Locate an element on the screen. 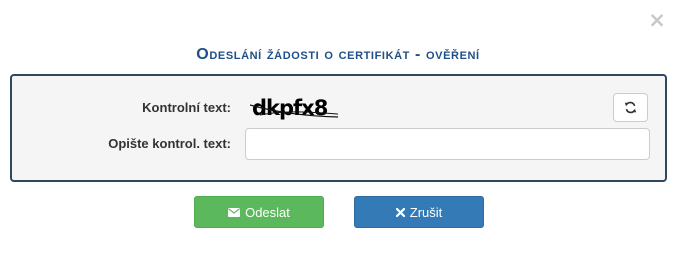 This screenshot has height=258, width=680. captcha-input is located at coordinates (447, 144).